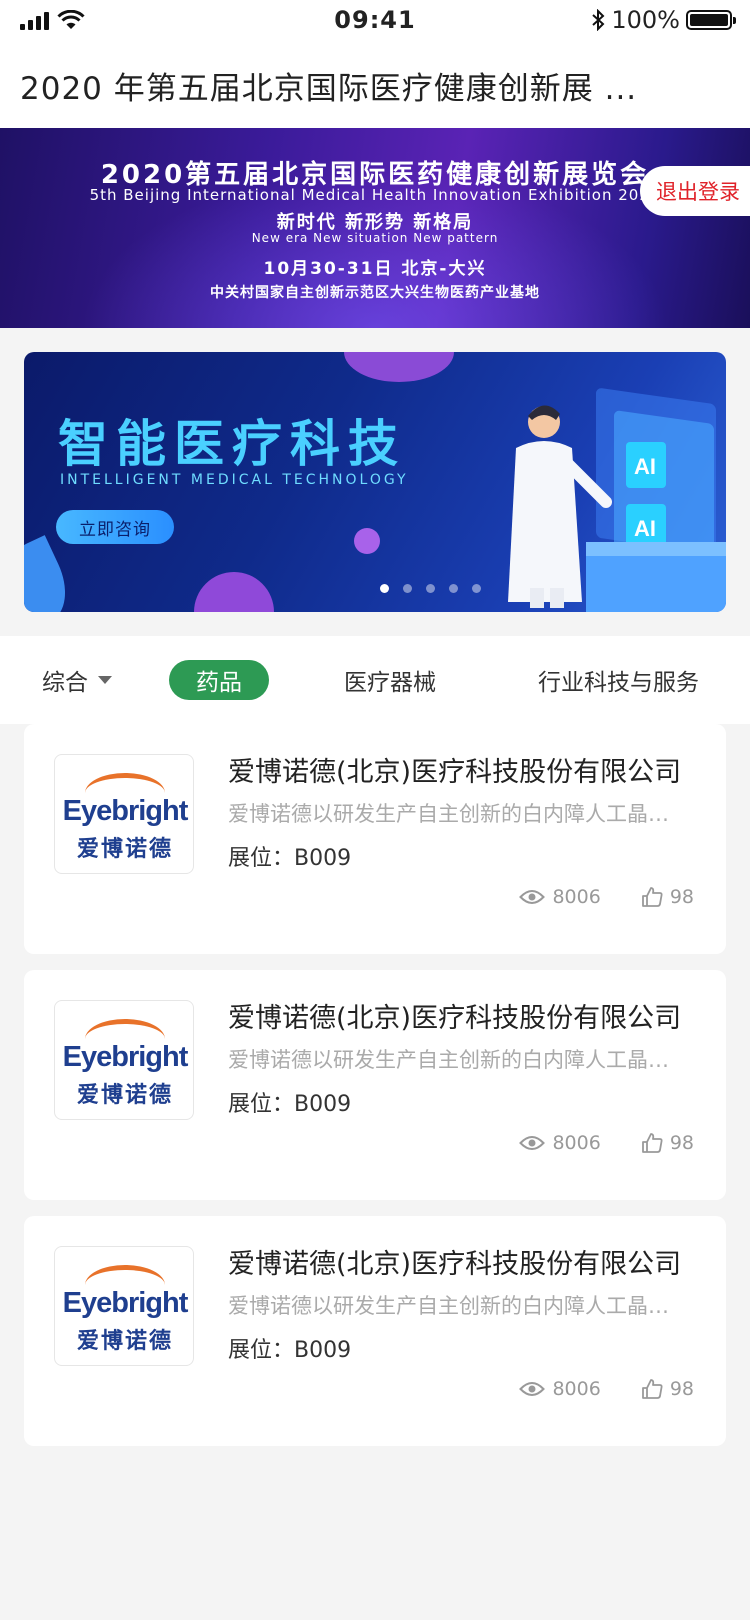 This screenshot has height=1620, width=750. What do you see at coordinates (232, 444) in the screenshot?
I see `promo-title: 智能医疗科技` at bounding box center [232, 444].